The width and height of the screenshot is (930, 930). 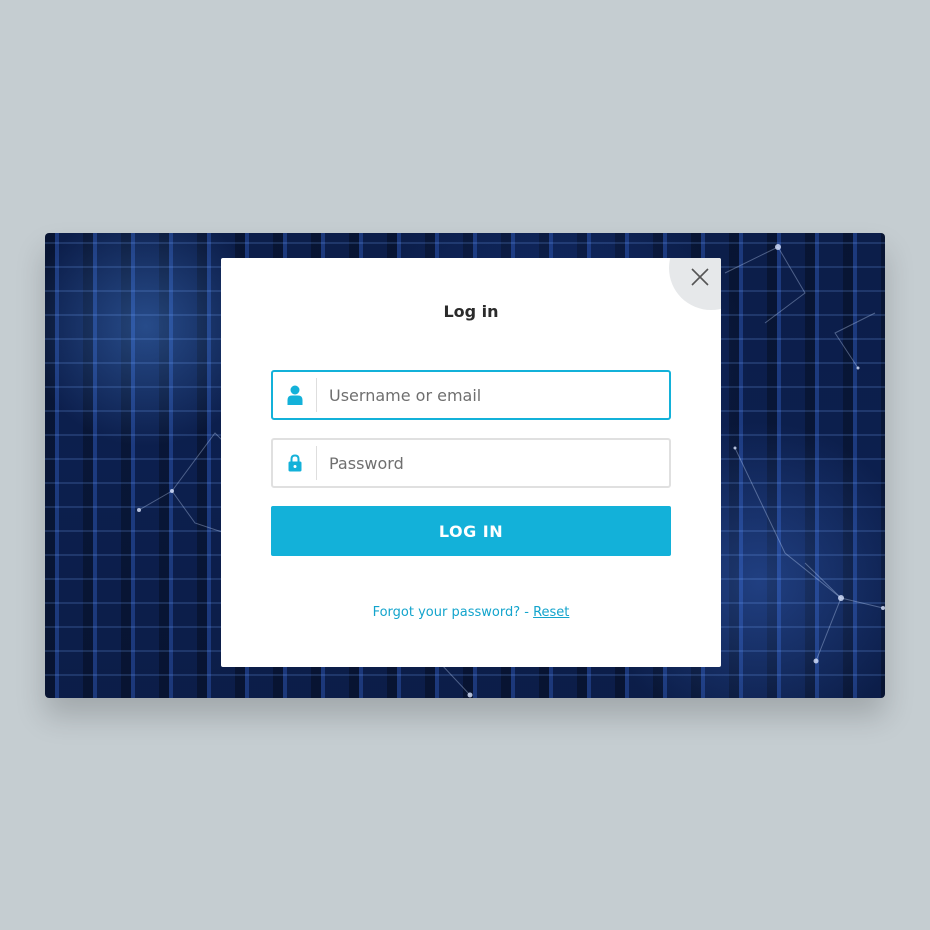 I want to click on username-icon-box, so click(x=295, y=395).